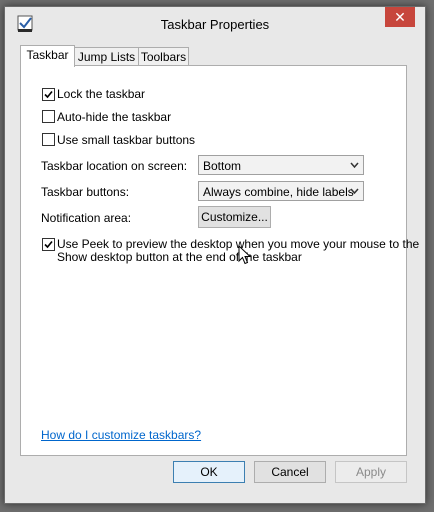 This screenshot has height=512, width=434. Describe the element at coordinates (48, 116) in the screenshot. I see `auto-hide-checkbox` at that location.